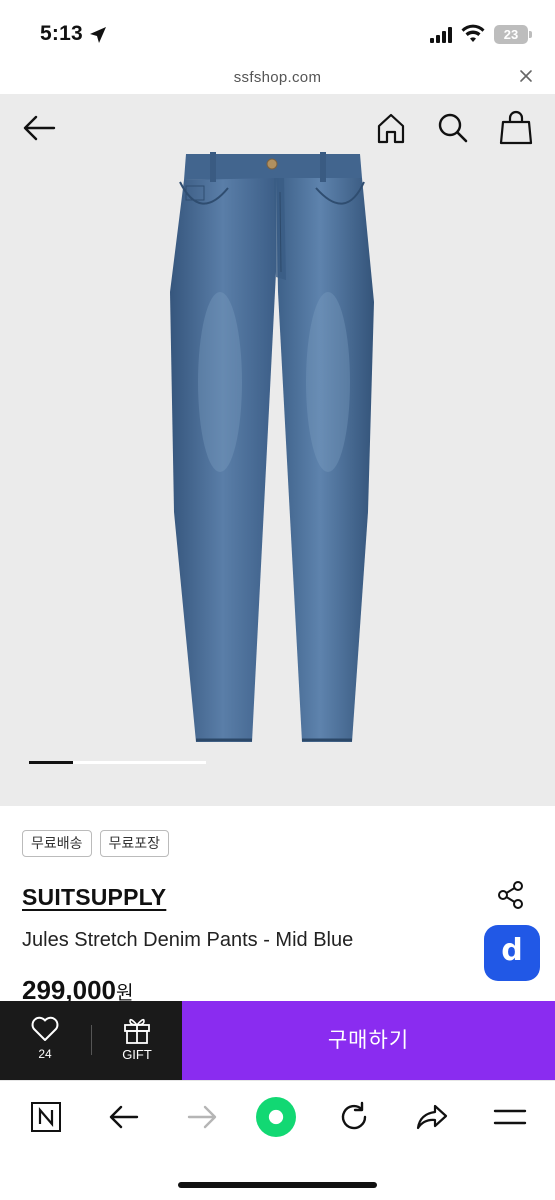 Image resolution: width=555 pixels, height=1200 pixels. Describe the element at coordinates (51, 762) in the screenshot. I see `slide-indicator-active` at that location.